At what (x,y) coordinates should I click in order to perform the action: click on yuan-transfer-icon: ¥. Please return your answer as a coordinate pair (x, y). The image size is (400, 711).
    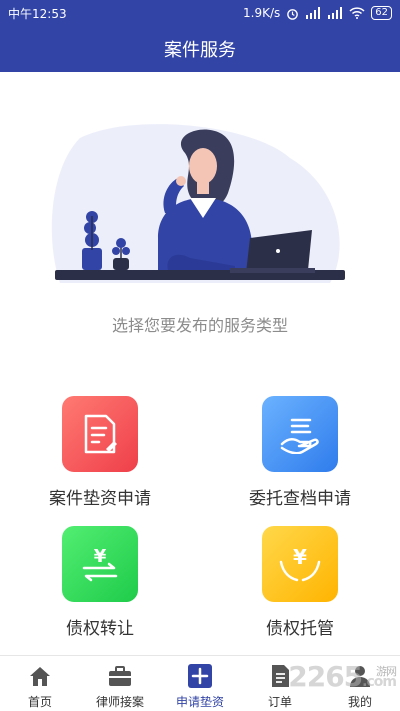
    Looking at the image, I should click on (100, 564).